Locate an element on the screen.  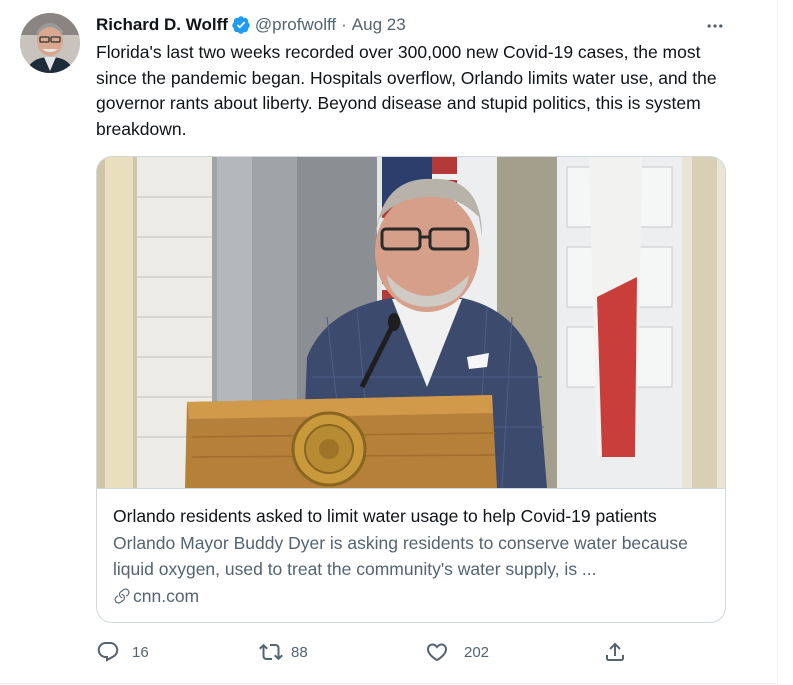
like-button: 202 is located at coordinates (457, 652).